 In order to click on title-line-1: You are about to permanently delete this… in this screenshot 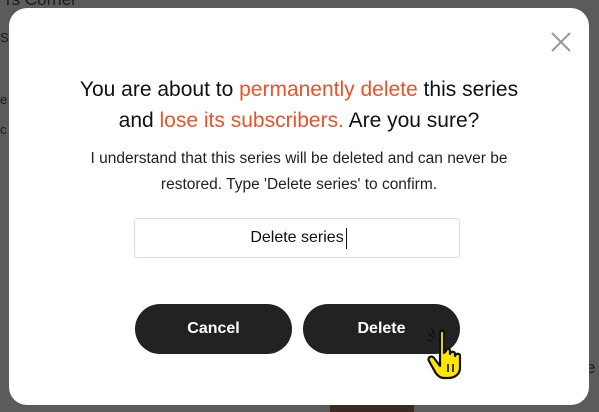, I will do `click(299, 89)`.